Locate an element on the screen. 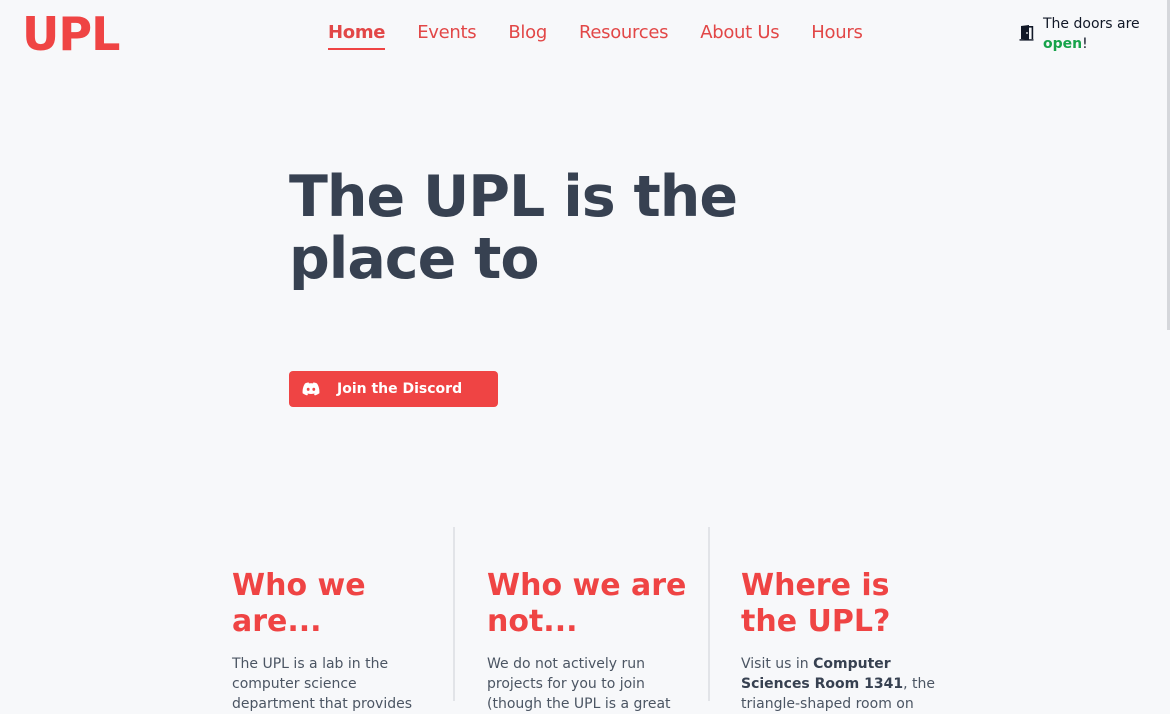  door-status-state: open is located at coordinates (1063, 44).